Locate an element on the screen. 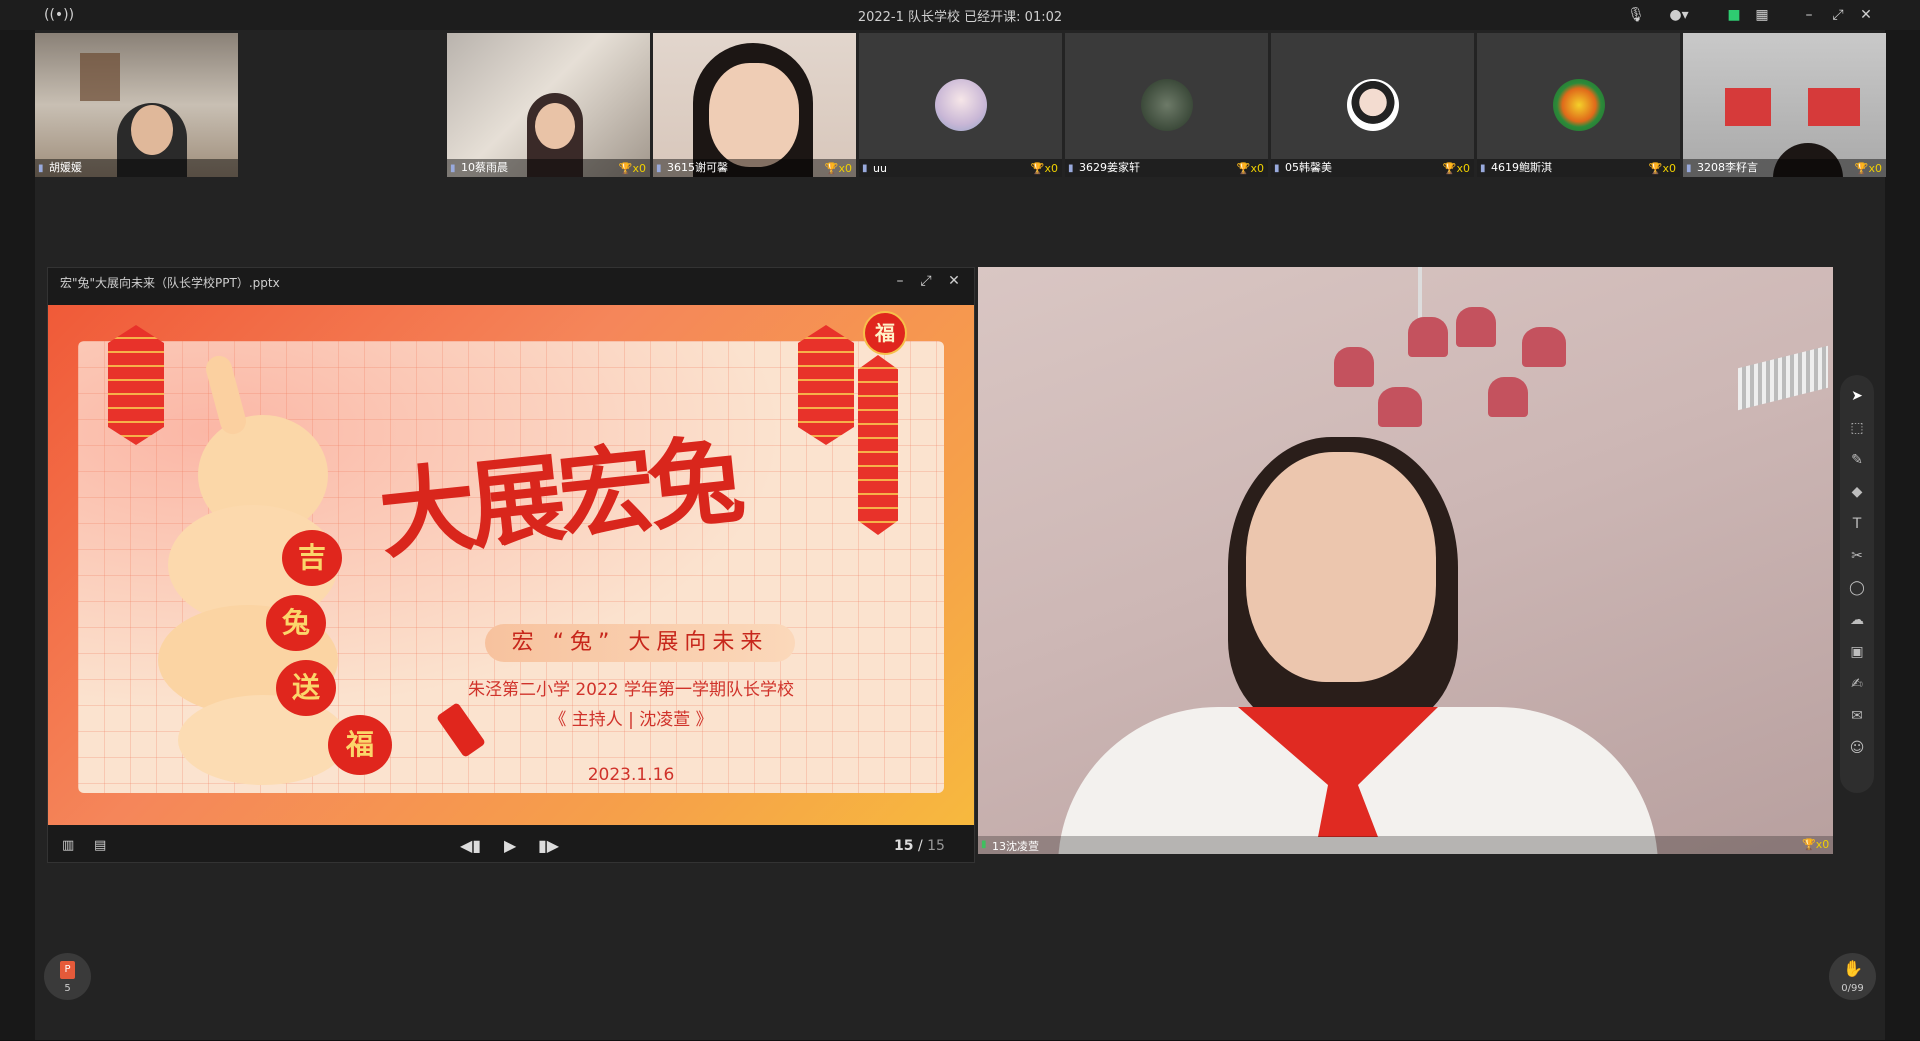 This screenshot has height=1041, width=1920. ppt-count: 5 is located at coordinates (67, 988).